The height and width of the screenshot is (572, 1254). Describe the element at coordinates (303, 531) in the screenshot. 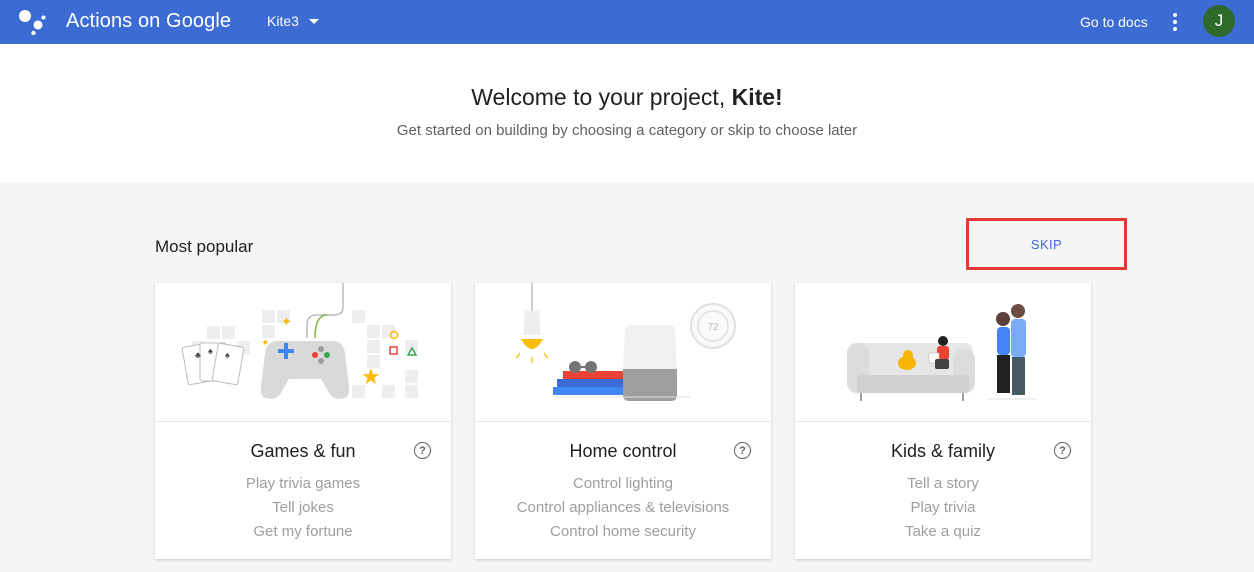

I see `example-item: Get my fortune` at that location.